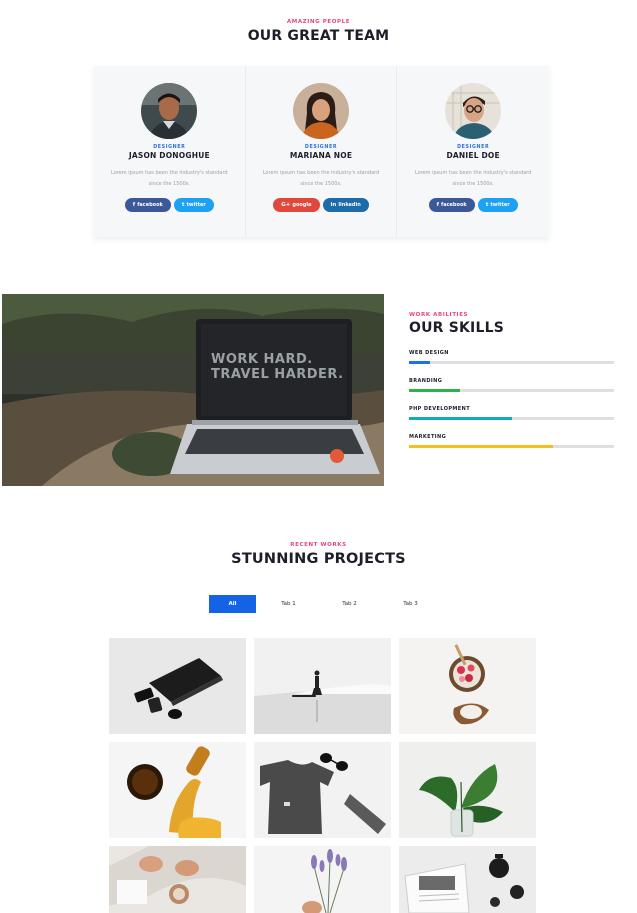 The image size is (637, 913). I want to click on tab-3: Tab 3, so click(410, 604).